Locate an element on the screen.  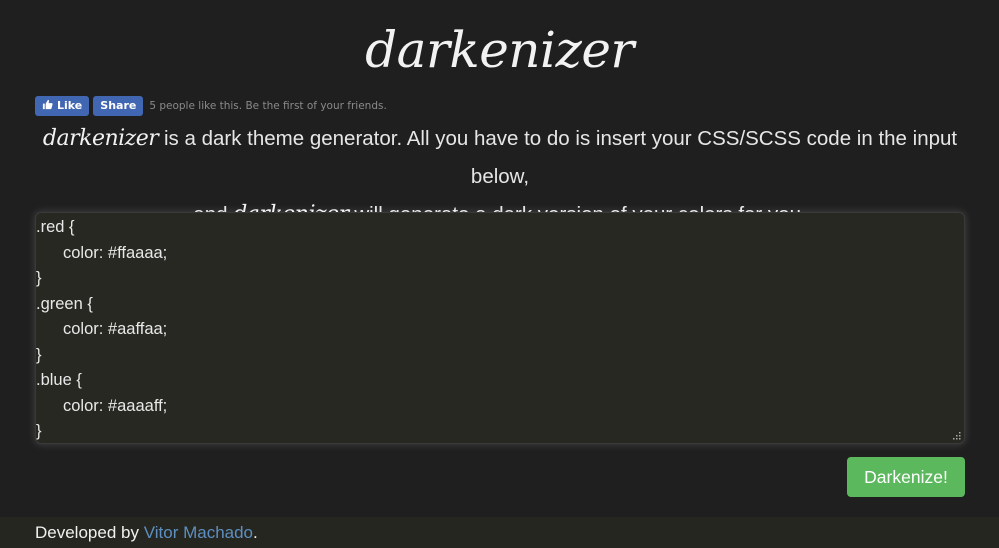
footer-prefix: Developed by is located at coordinates (87, 532).